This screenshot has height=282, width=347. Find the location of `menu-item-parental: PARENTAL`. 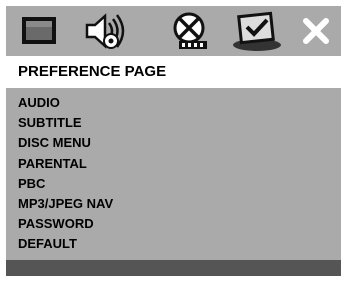

menu-item-parental: PARENTAL is located at coordinates (173, 164).